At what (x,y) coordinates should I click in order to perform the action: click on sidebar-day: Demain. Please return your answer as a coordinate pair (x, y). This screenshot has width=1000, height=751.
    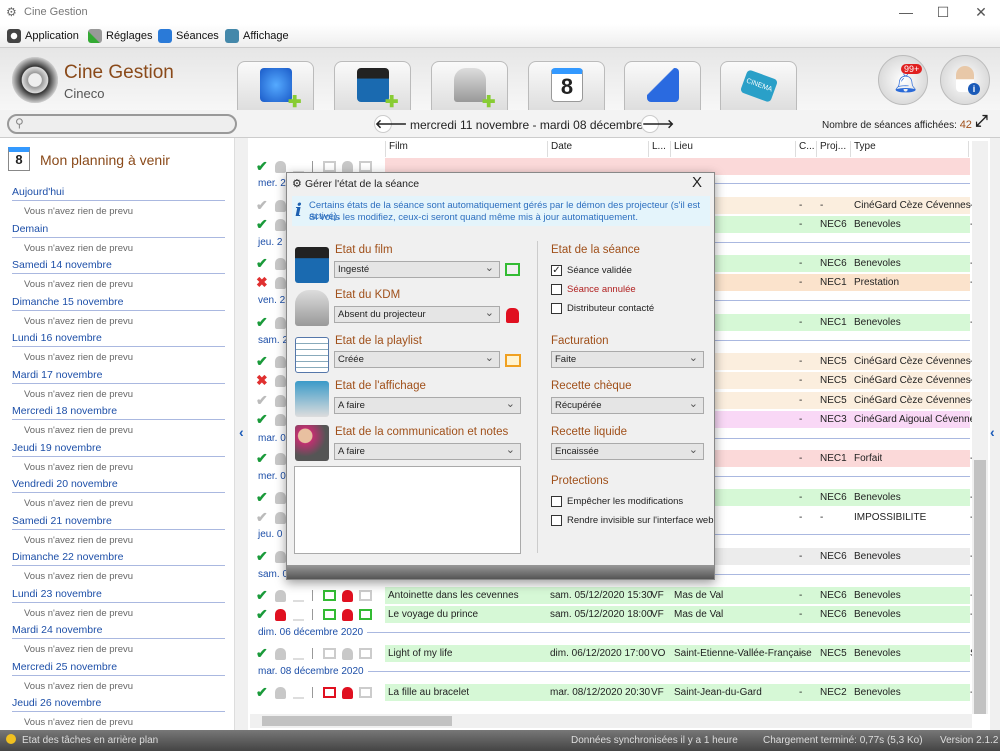
    Looking at the image, I should click on (118, 230).